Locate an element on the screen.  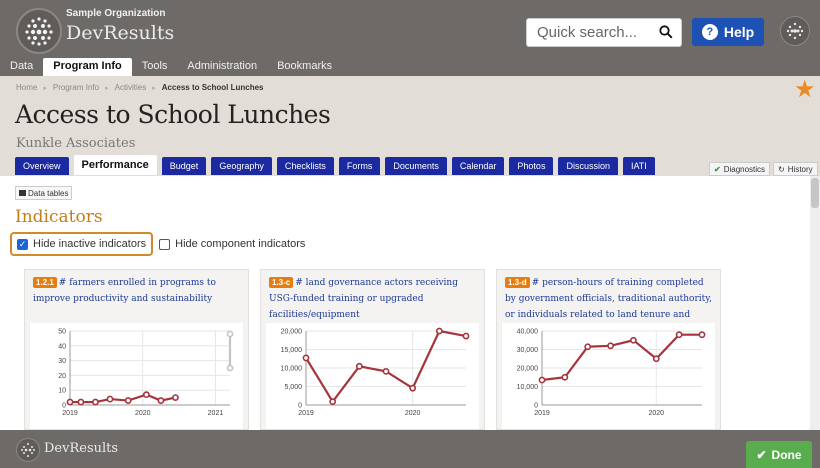
nav-bookmarks: Bookmarks is located at coordinates (304, 67).